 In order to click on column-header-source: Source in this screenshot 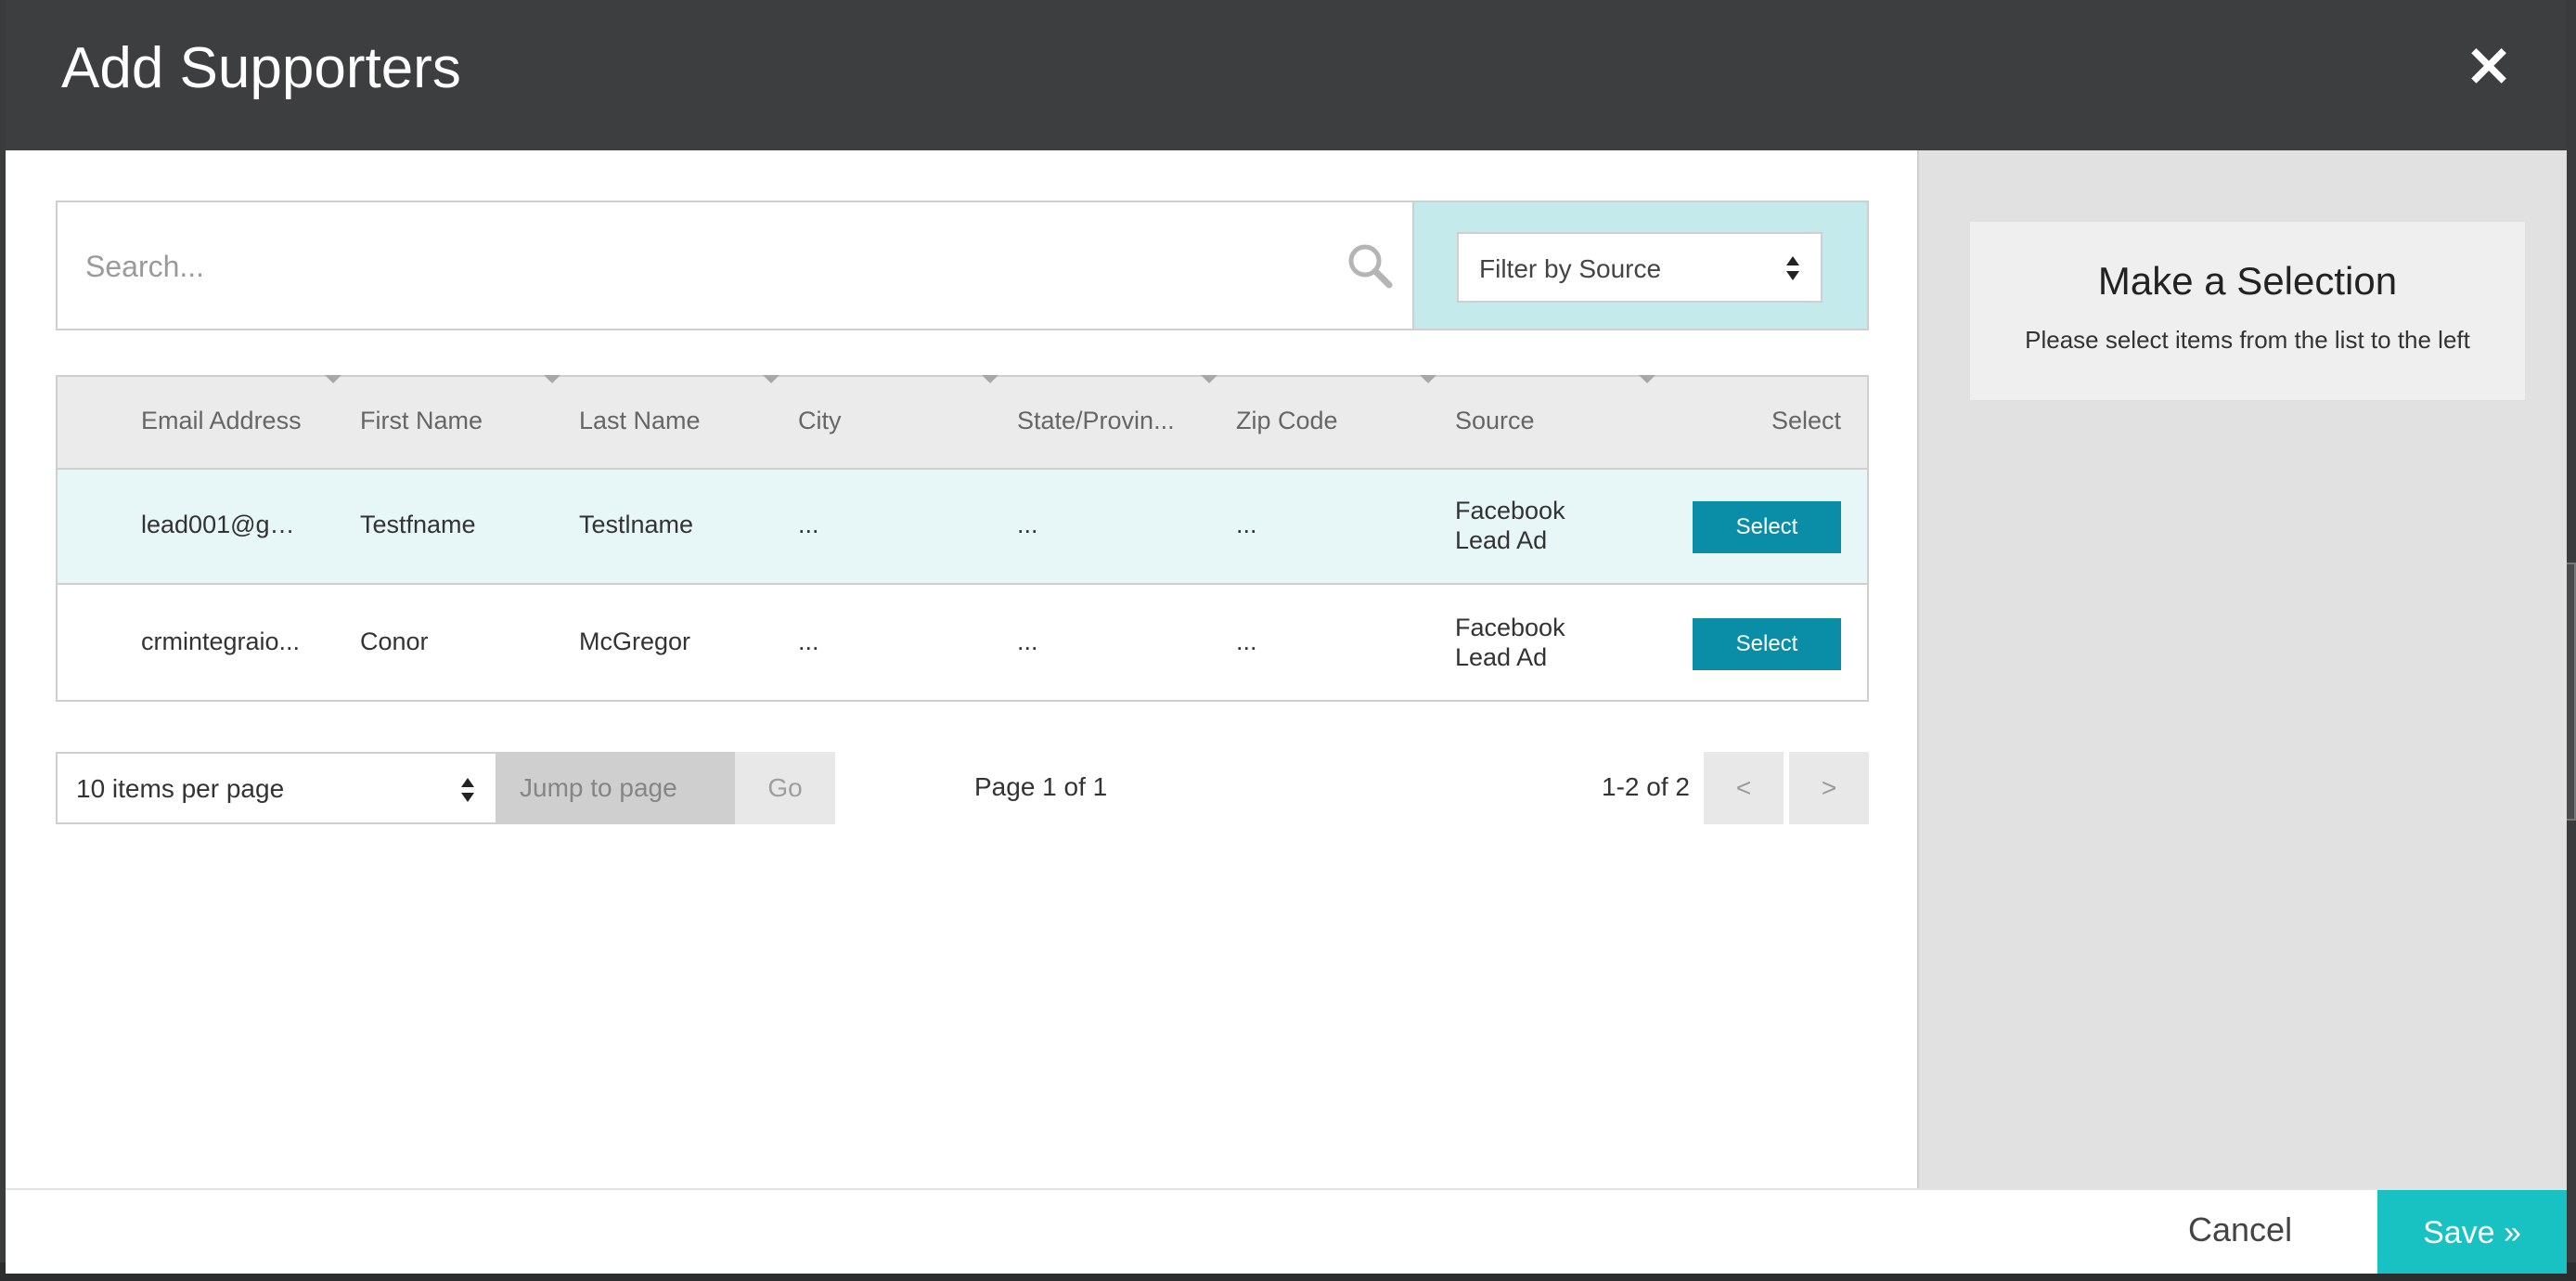, I will do `click(1552, 421)`.